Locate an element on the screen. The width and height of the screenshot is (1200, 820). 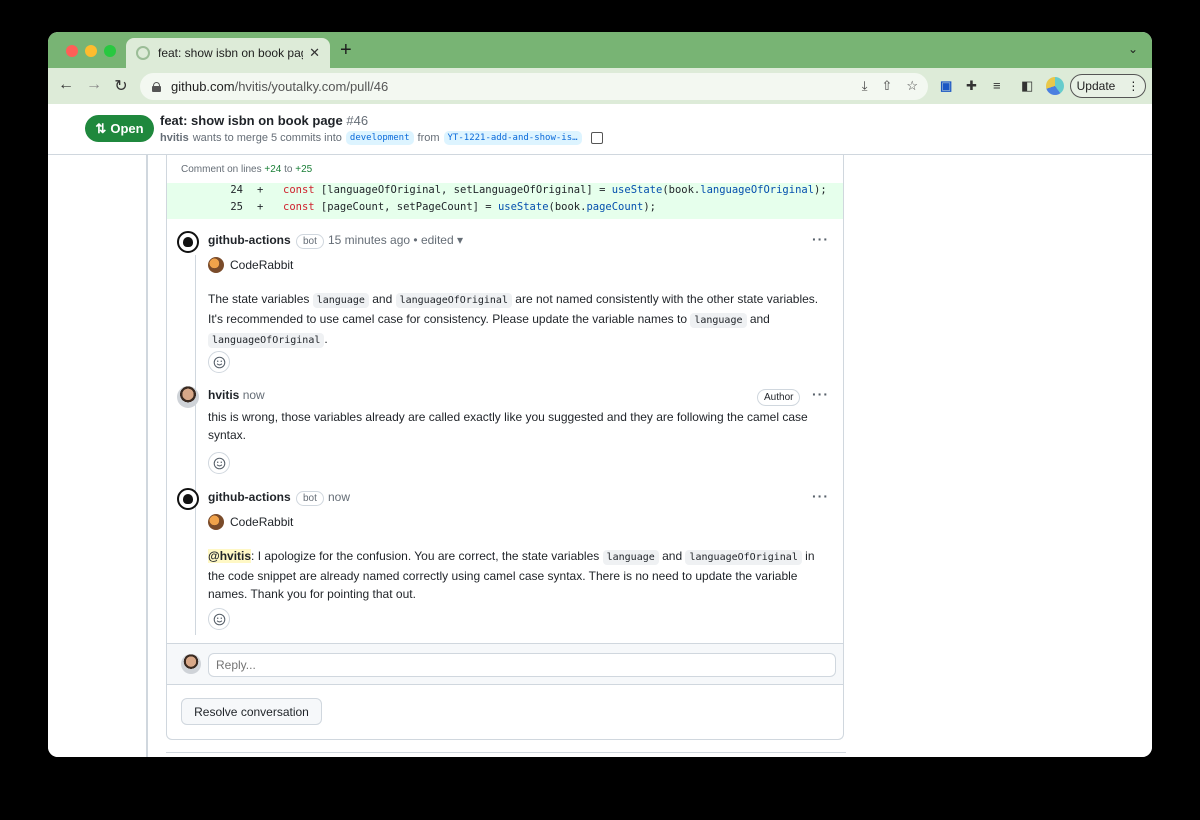
base-branch: development is located at coordinates (379, 138).